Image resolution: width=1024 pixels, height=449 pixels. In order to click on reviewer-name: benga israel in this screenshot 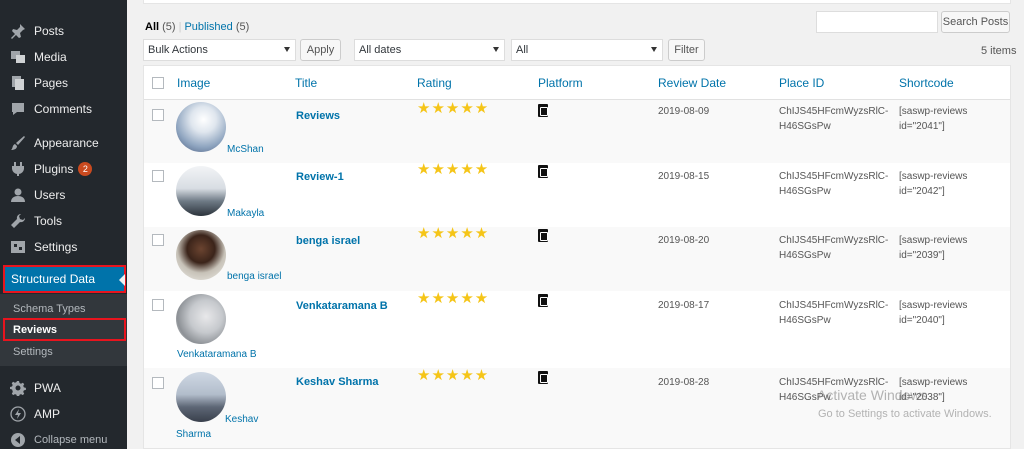, I will do `click(254, 276)`.